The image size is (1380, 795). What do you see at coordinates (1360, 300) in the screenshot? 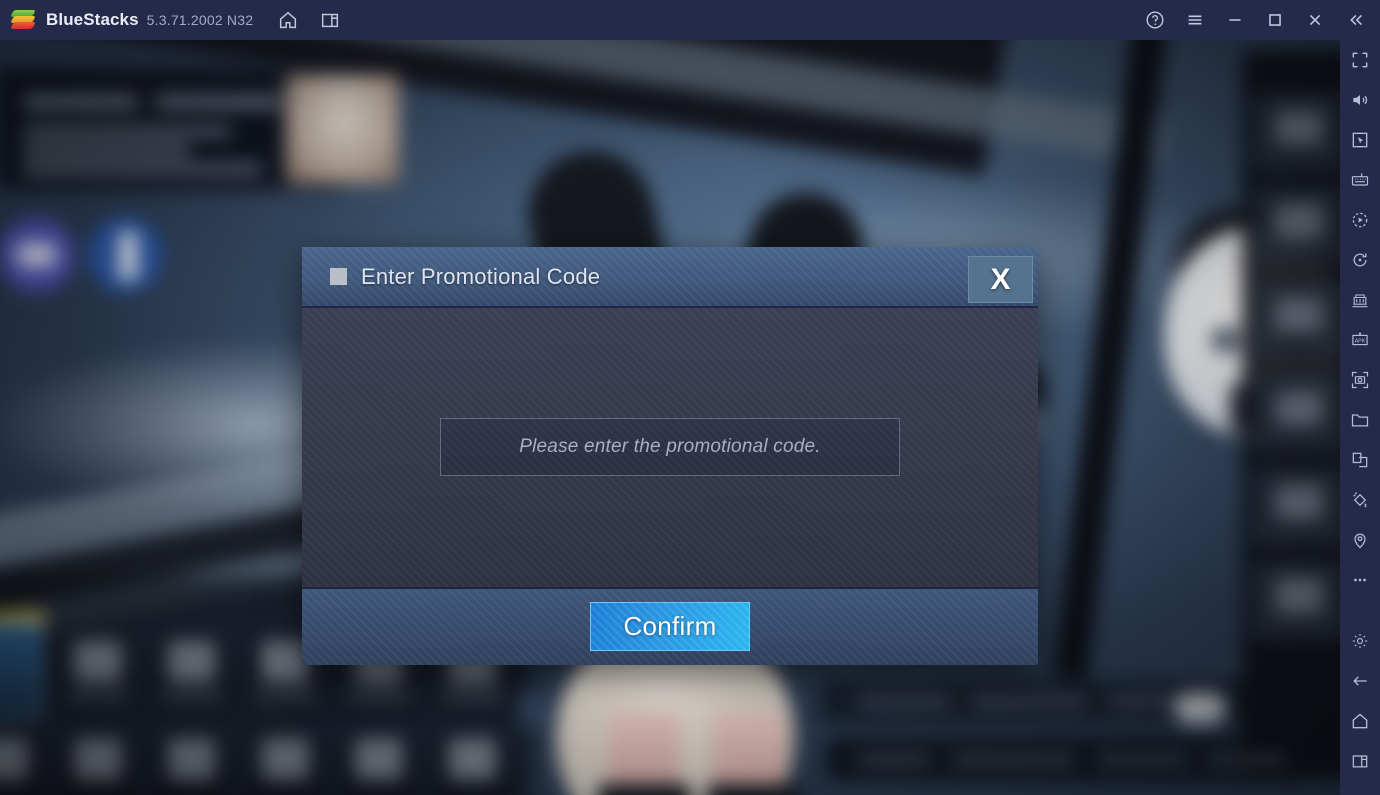
I see `gamepad-controls-icon` at bounding box center [1360, 300].